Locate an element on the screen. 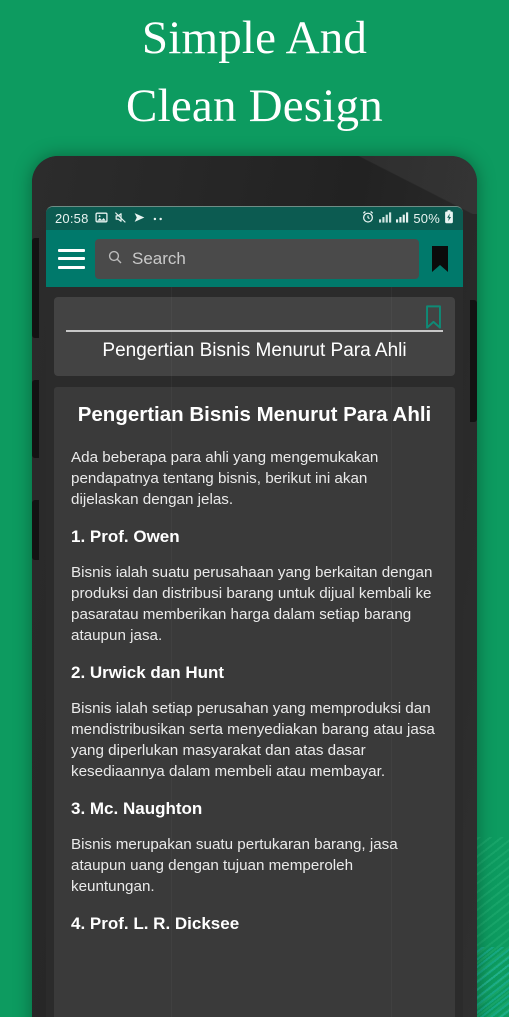 This screenshot has width=509, height=1017. article-title: Pengertian Bisnis Menurut Para Ahli is located at coordinates (254, 414).